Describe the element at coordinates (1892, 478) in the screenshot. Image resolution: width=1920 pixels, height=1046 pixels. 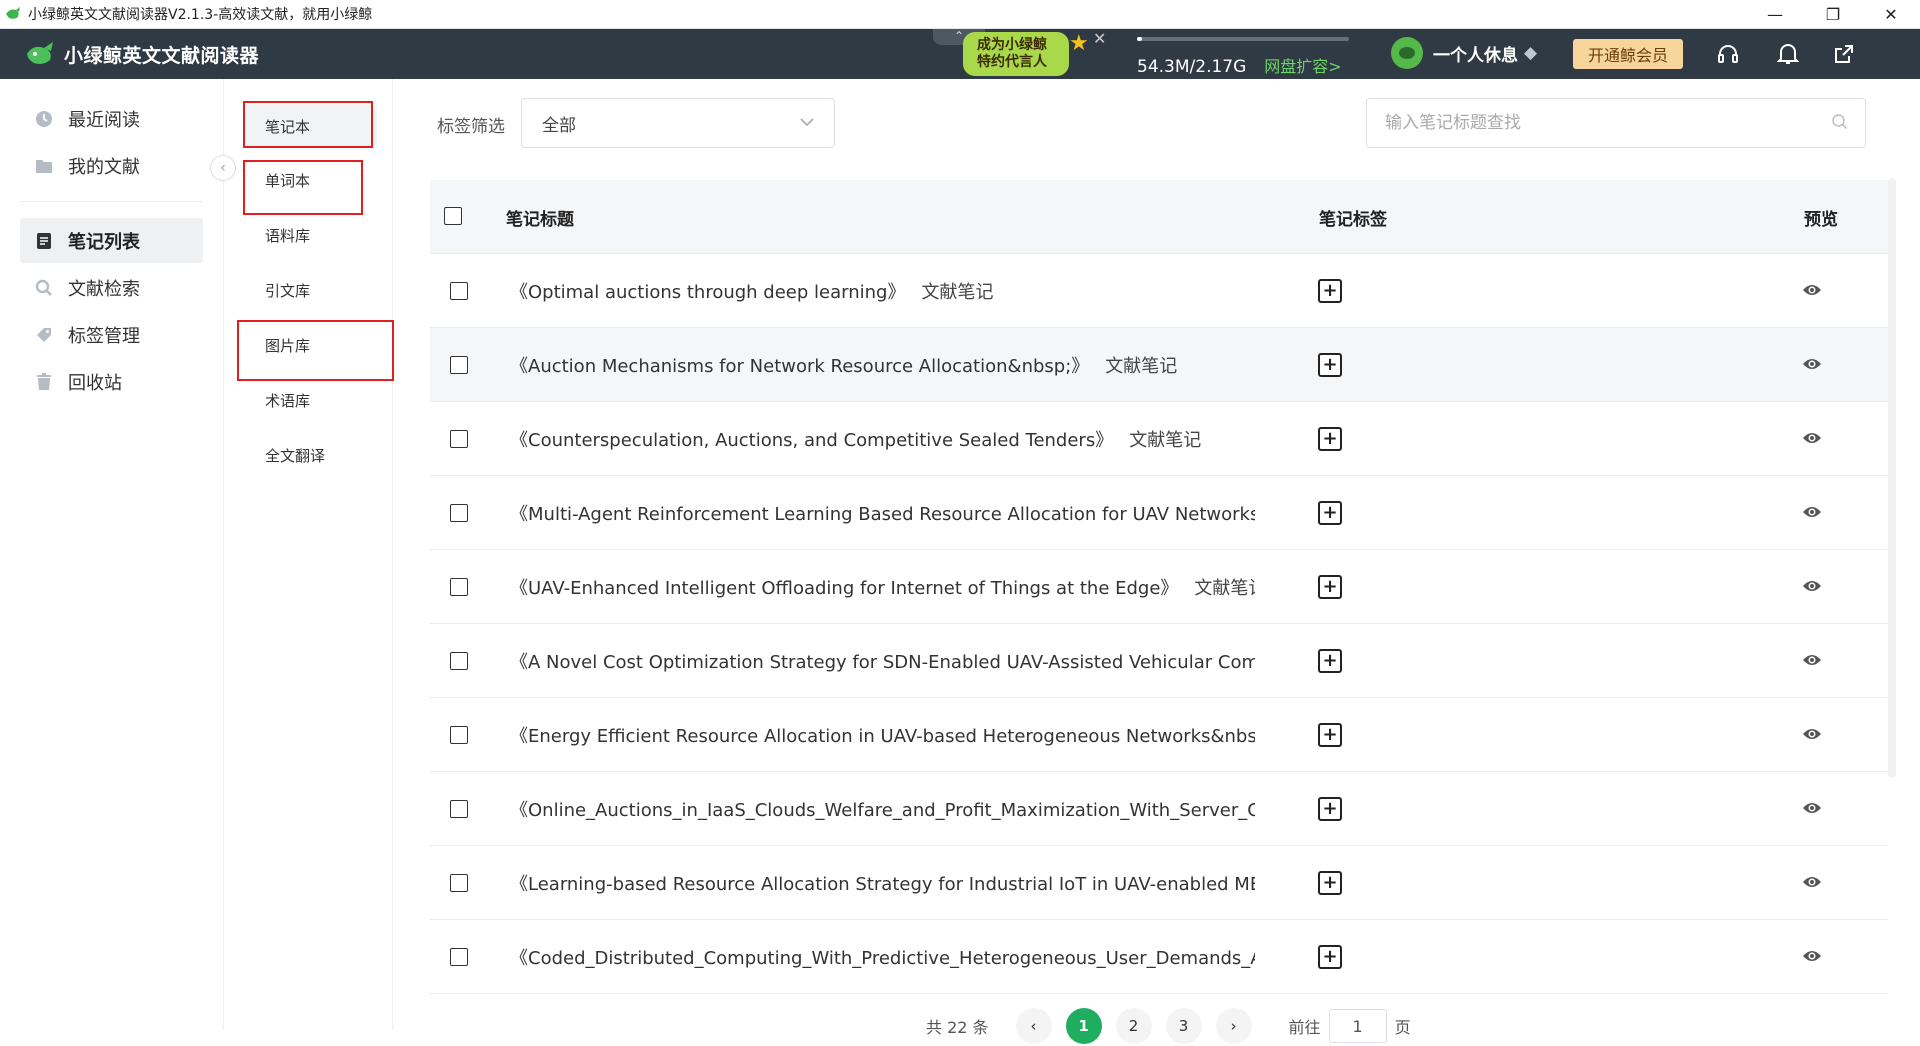
I see `table-scrollbar` at that location.